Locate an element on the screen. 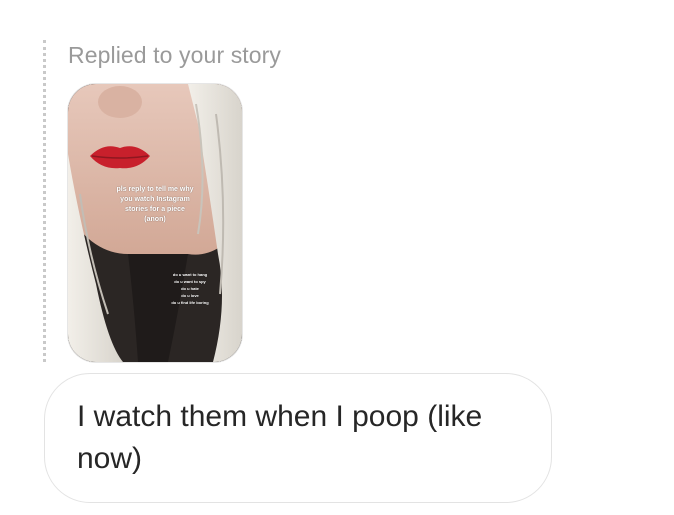  story-option: do u love is located at coordinates (190, 295).